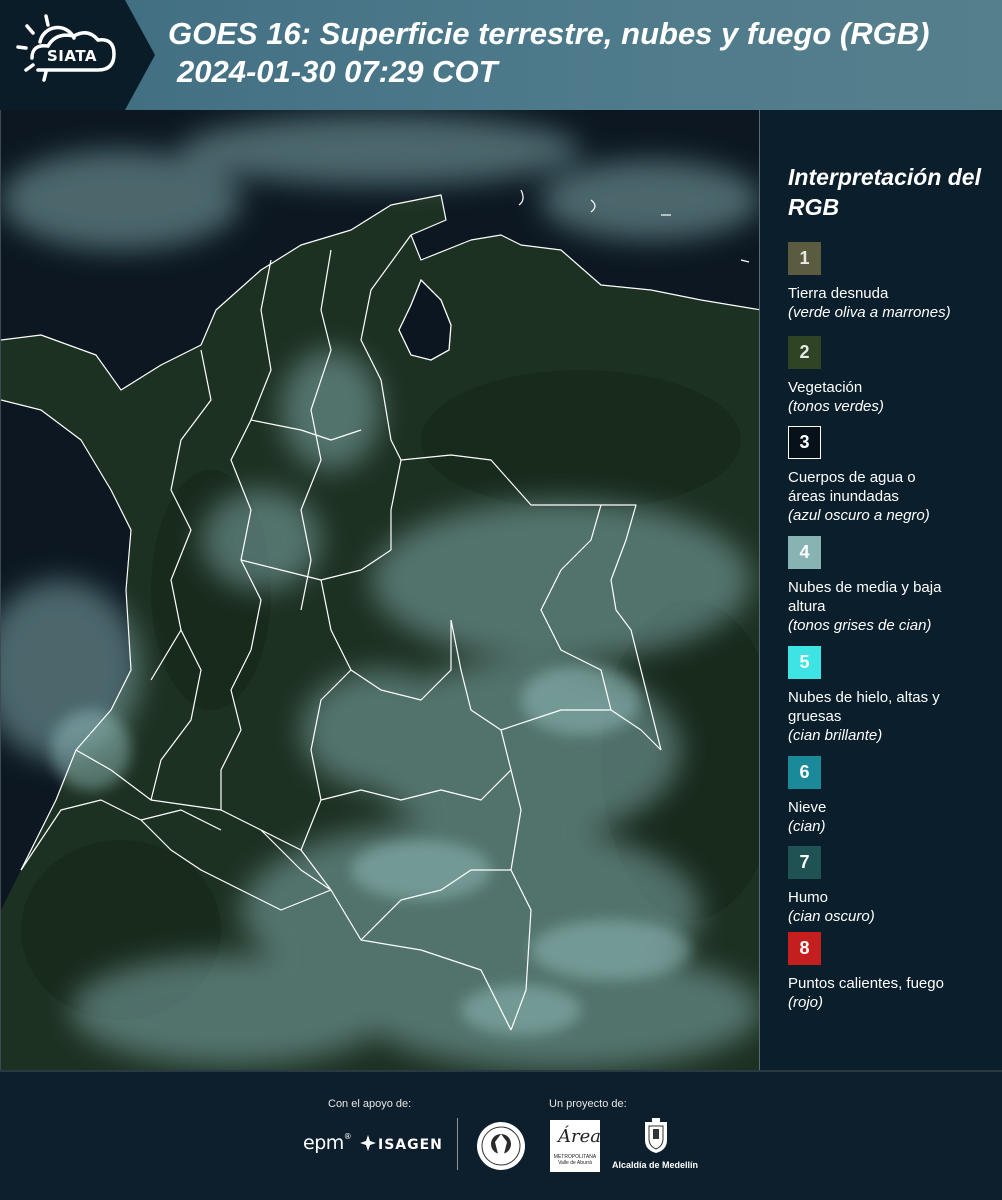 This screenshot has height=1200, width=1002. I want to click on legend-item-description: (tonos grises de cian), so click(860, 625).